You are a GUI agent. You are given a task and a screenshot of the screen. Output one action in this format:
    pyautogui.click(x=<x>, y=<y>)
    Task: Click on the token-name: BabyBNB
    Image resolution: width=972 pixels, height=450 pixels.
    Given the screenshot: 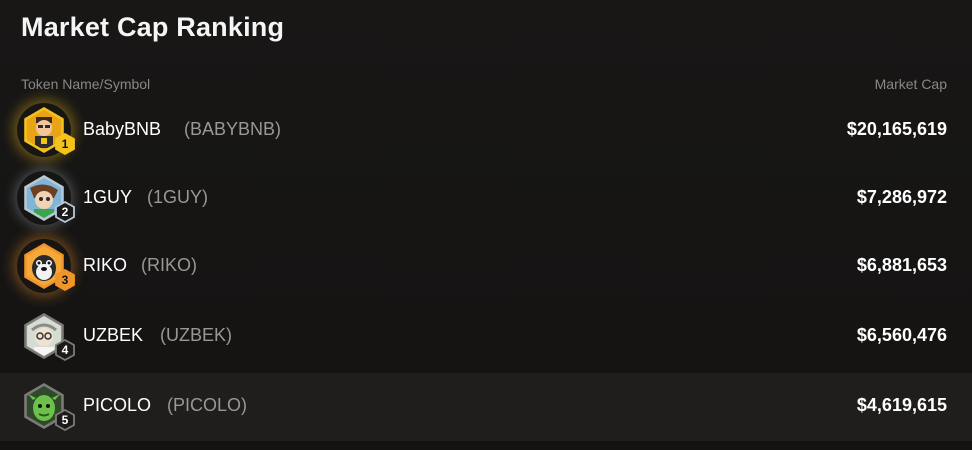 What is the action you would take?
    pyautogui.click(x=122, y=129)
    